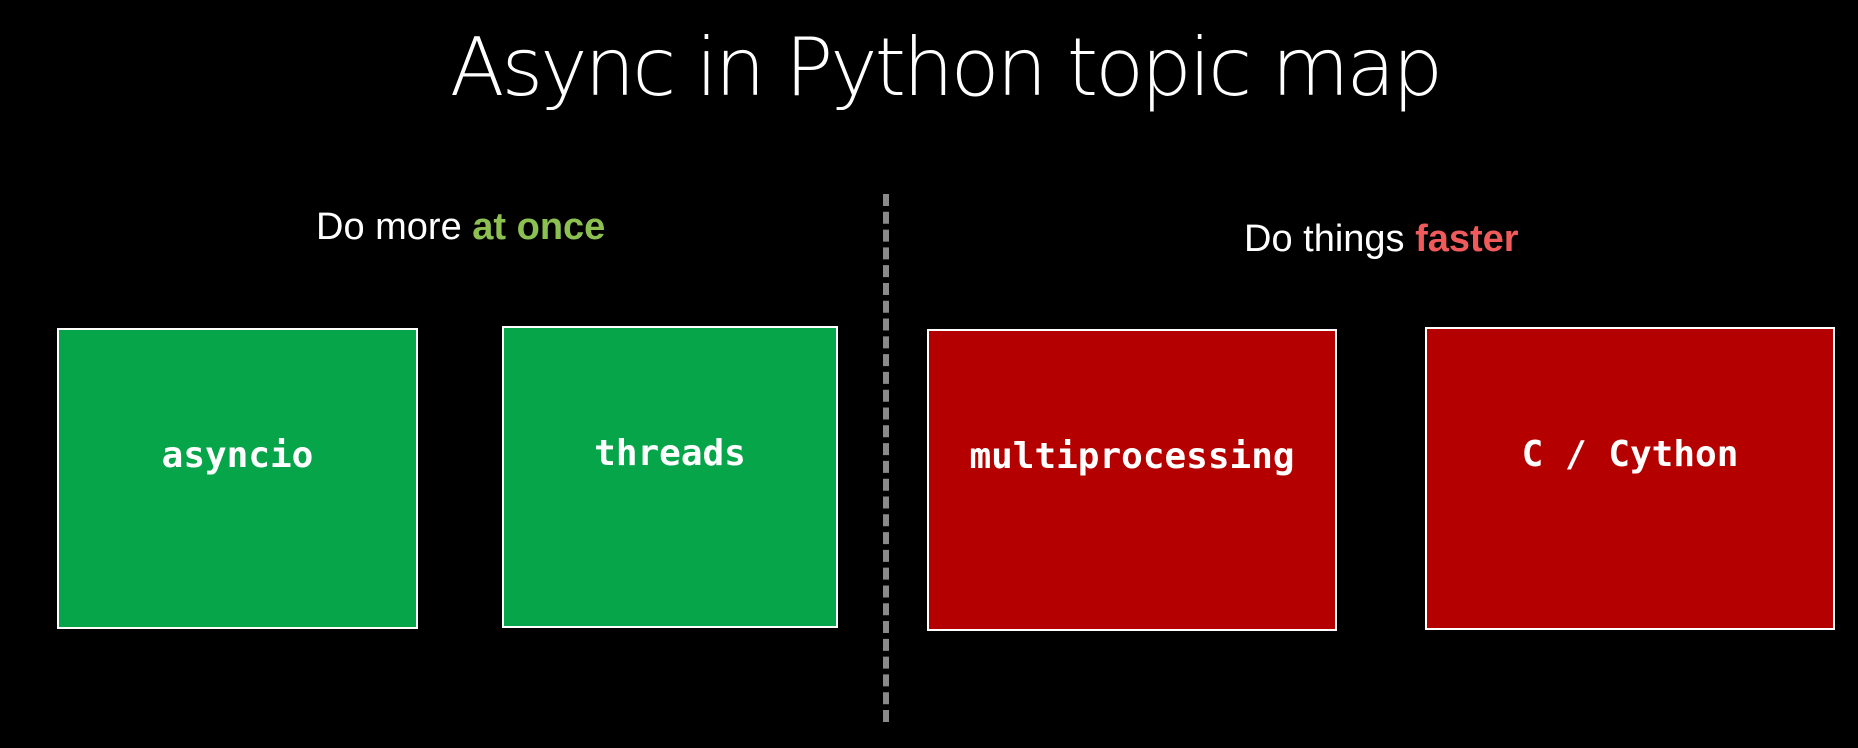  What do you see at coordinates (237, 478) in the screenshot?
I see `asyncio-box: asyncio` at bounding box center [237, 478].